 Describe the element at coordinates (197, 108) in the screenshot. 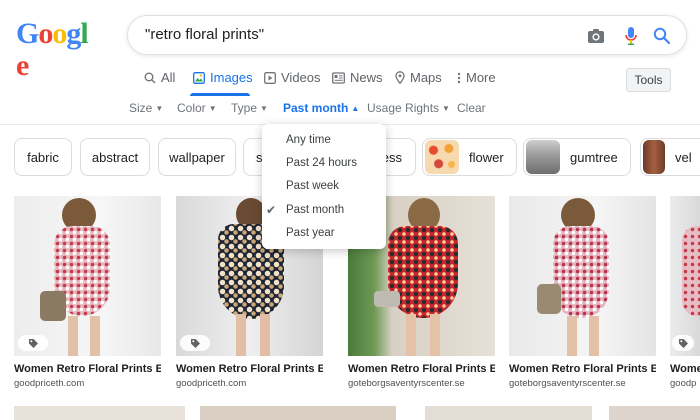

I see `filter-color: Color ▼` at that location.